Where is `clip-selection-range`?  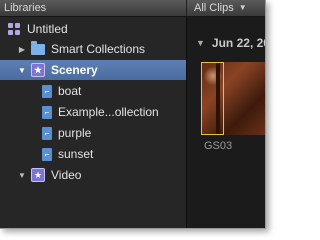
clip-selection-range is located at coordinates (212, 98).